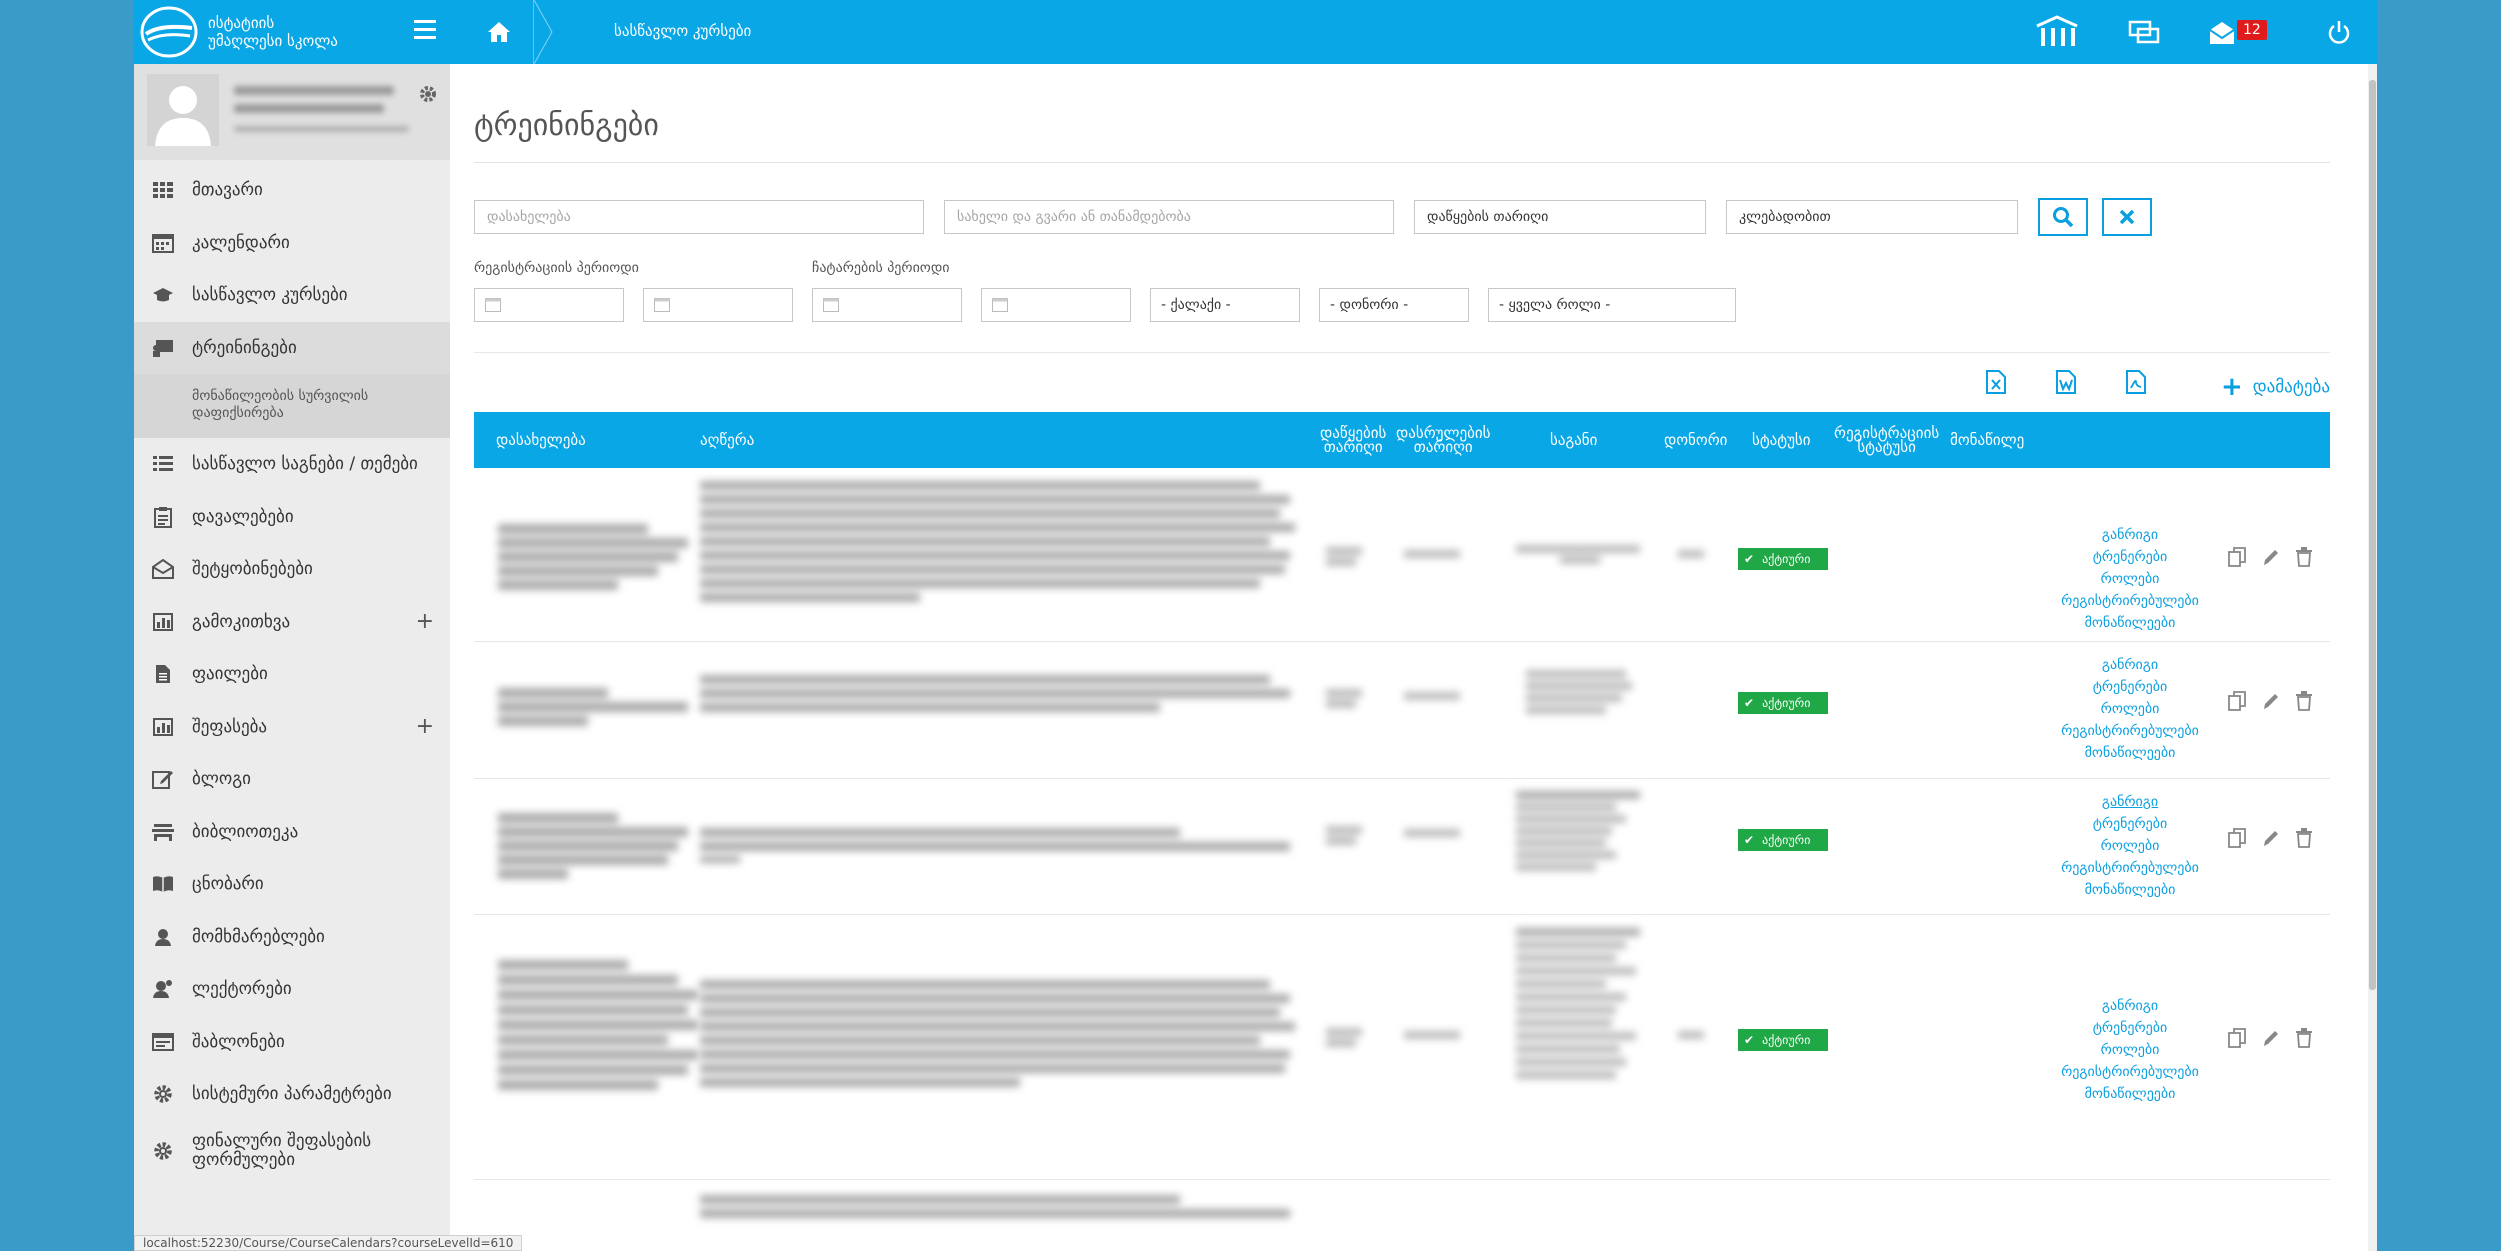 The image size is (2501, 1251). What do you see at coordinates (1573, 440) in the screenshot?
I see `col-header-subject: საგანი` at bounding box center [1573, 440].